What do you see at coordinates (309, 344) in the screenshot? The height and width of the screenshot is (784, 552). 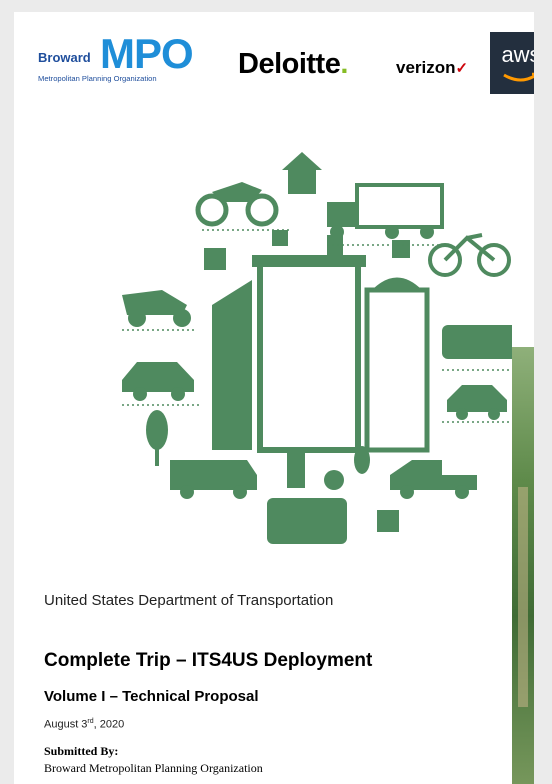 I see `office-building-icon` at bounding box center [309, 344].